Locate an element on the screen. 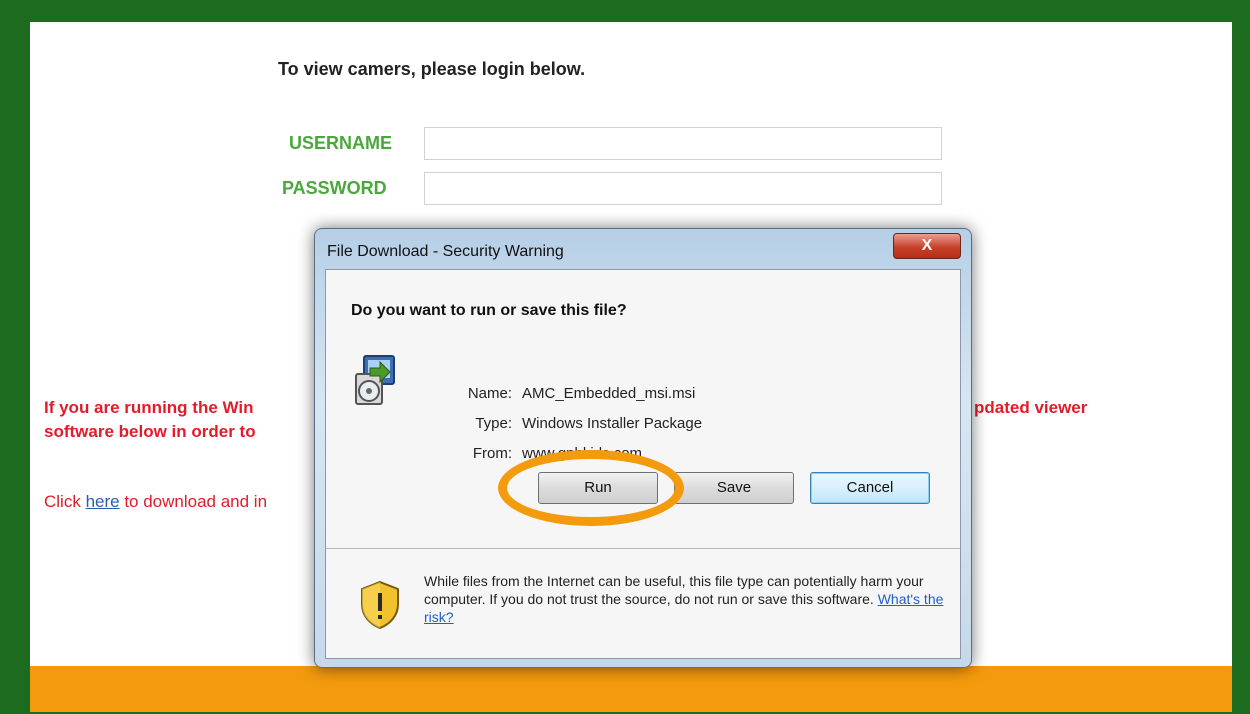 The width and height of the screenshot is (1250, 714). dialog-question: Do you want to run or save this file? is located at coordinates (489, 310).